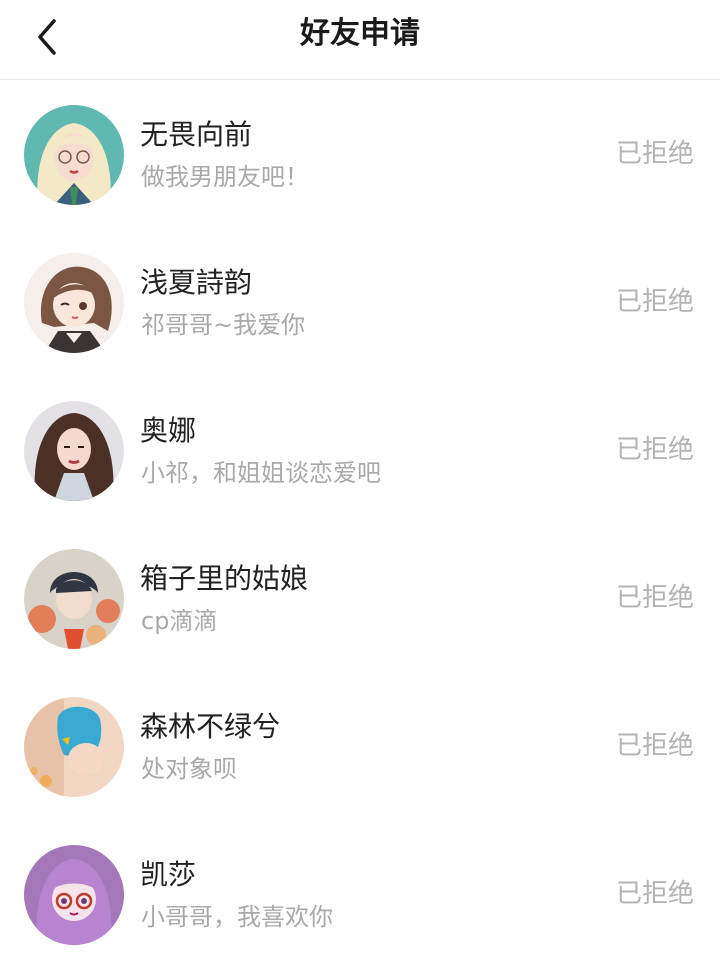 This screenshot has height=969, width=720. Describe the element at coordinates (225, 177) in the screenshot. I see `request-message: 做我男朋友吧！` at that location.